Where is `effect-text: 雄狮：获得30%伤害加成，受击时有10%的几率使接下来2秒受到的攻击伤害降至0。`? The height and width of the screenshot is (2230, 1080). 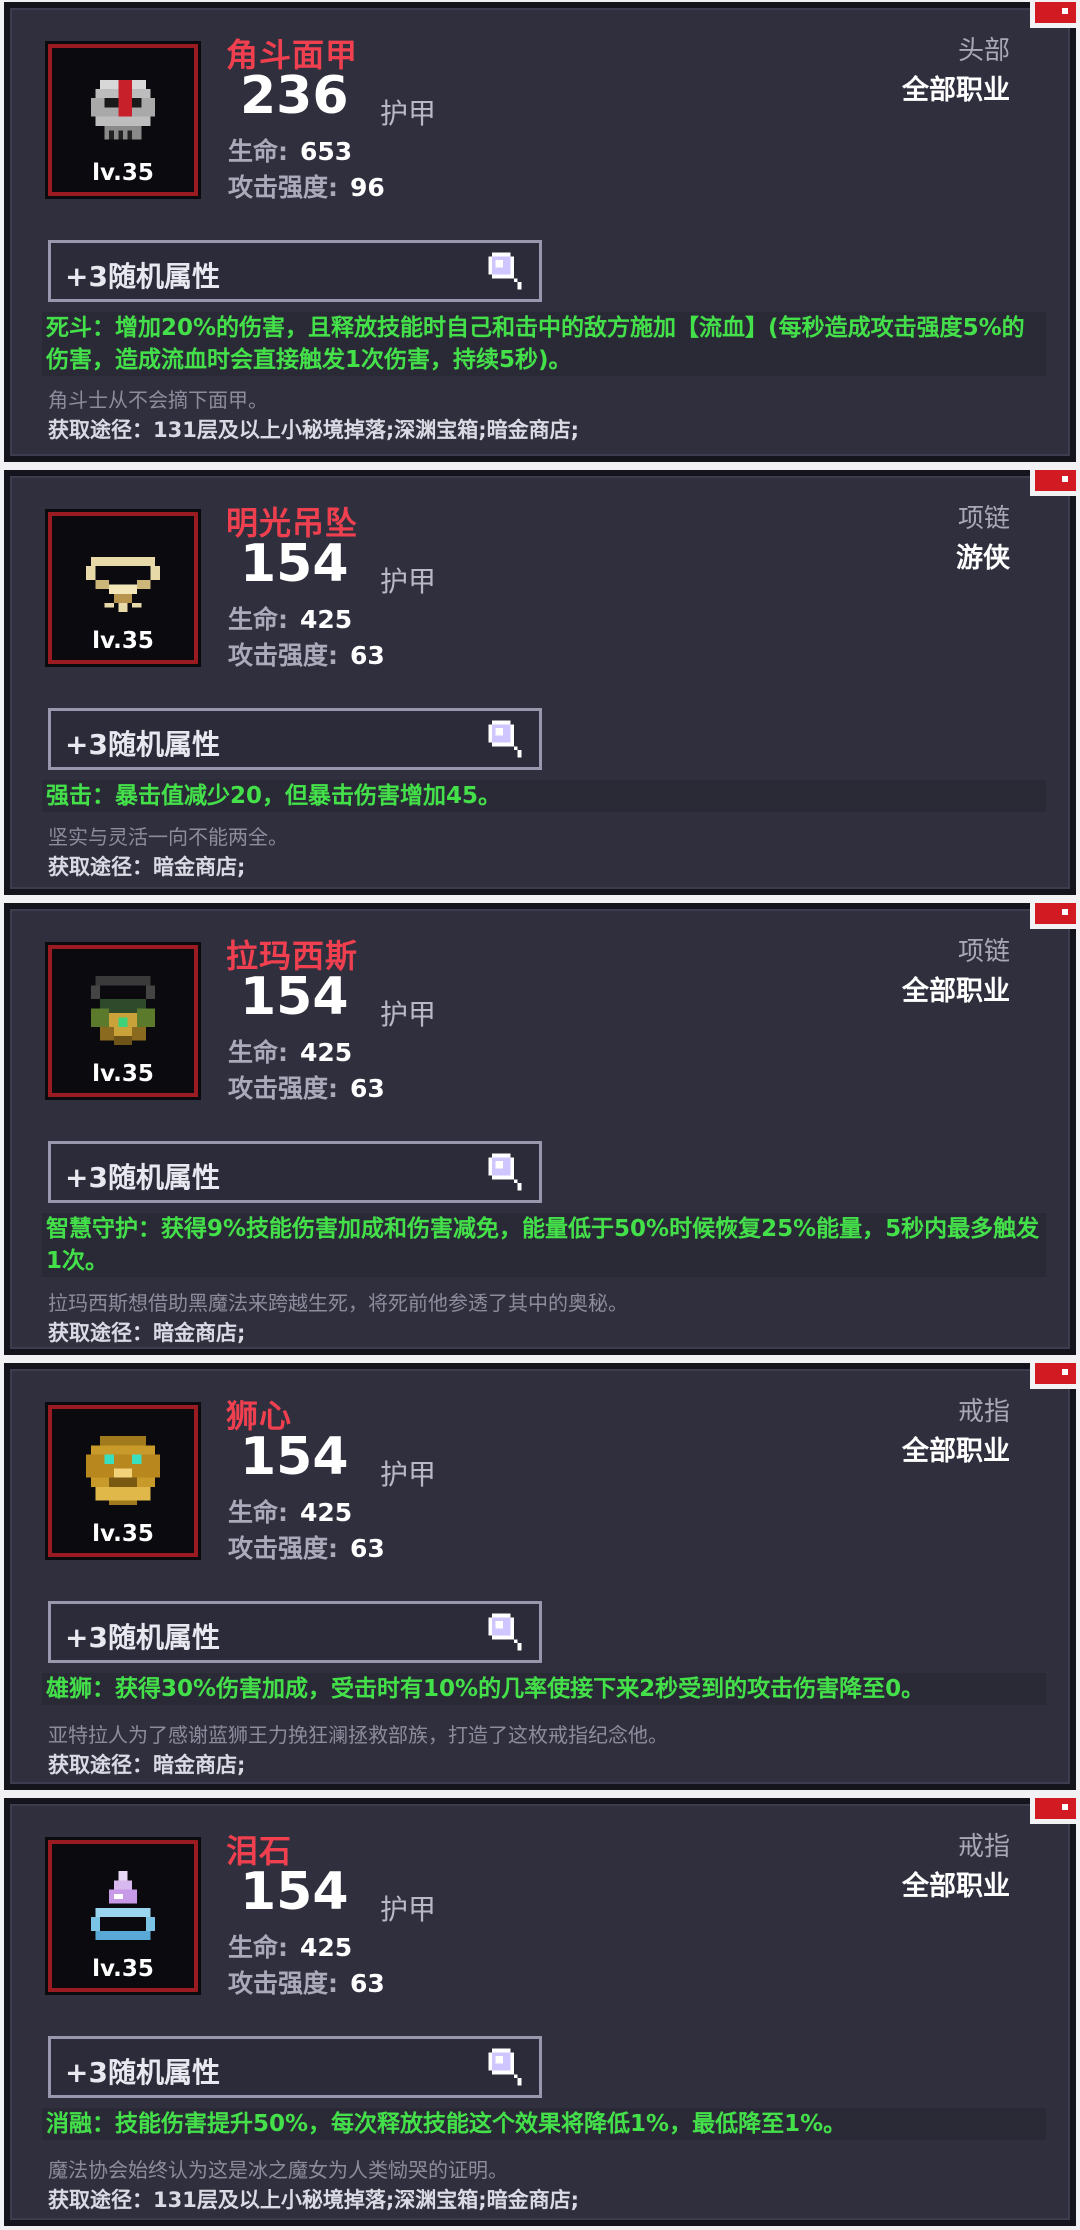
effect-text: 雄狮：获得30%伤害加成，受击时有10%的几率使接下来2秒受到的攻击伤害降至0。 is located at coordinates (544, 1689).